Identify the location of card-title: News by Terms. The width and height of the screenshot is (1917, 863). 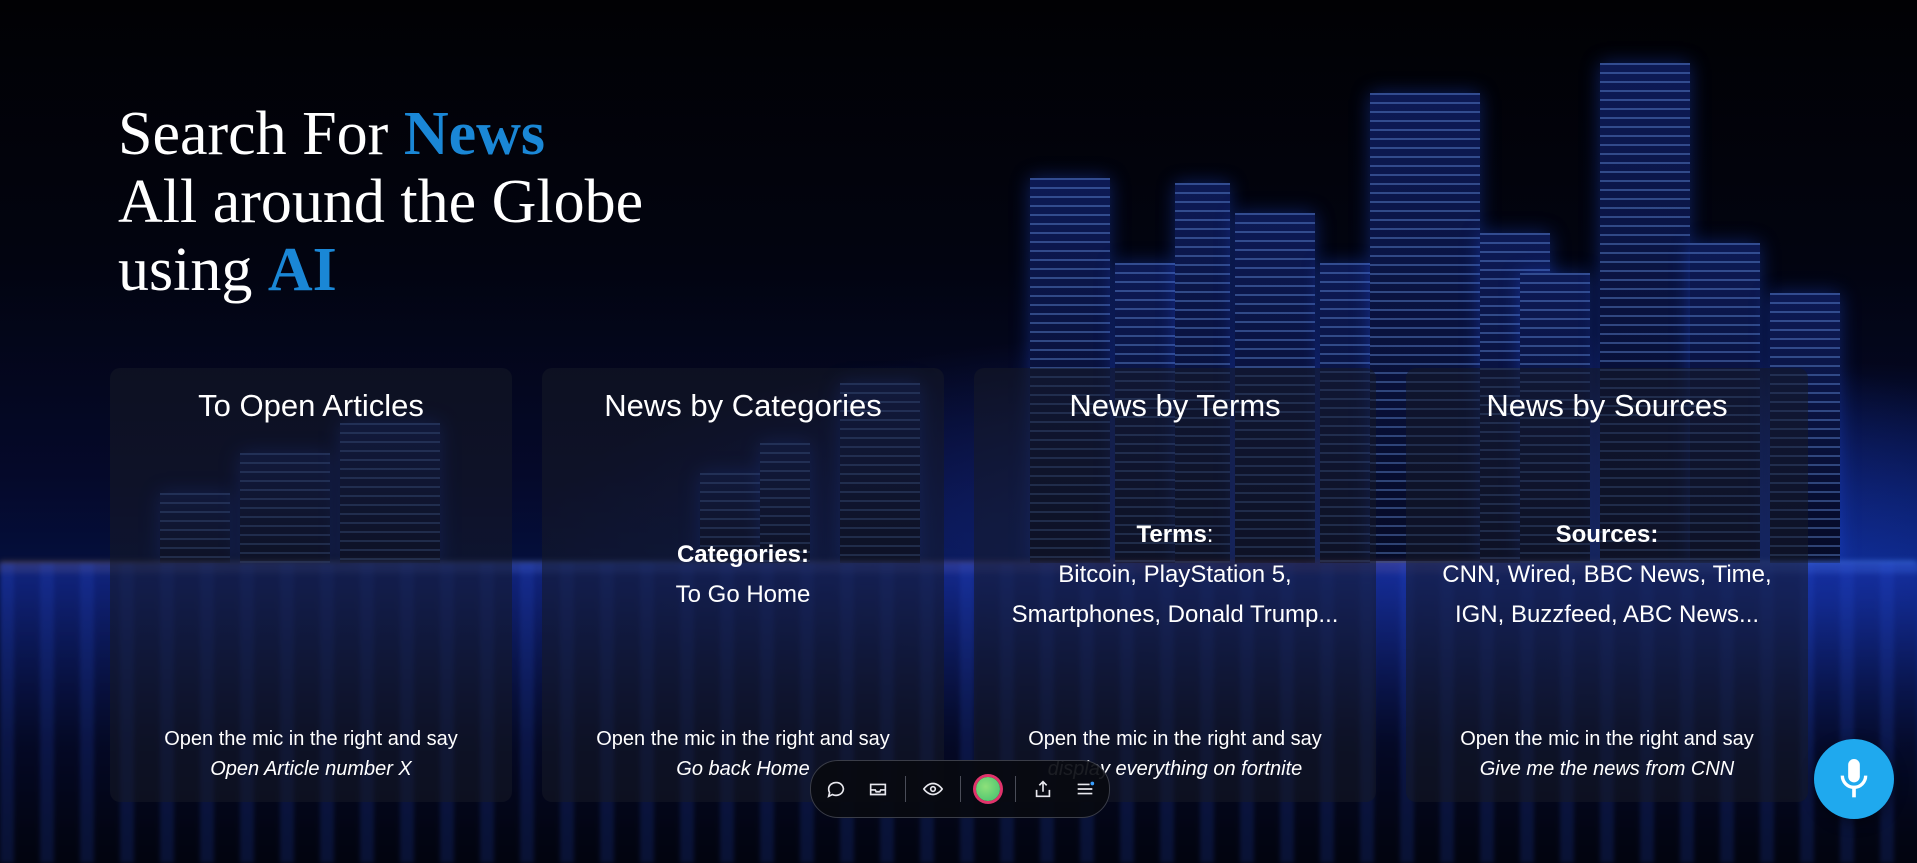
(1175, 405).